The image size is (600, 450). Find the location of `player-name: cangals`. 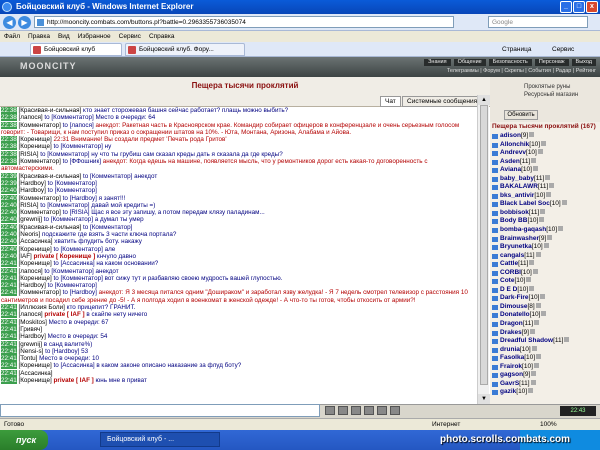

player-name: cangals is located at coordinates (512, 255).